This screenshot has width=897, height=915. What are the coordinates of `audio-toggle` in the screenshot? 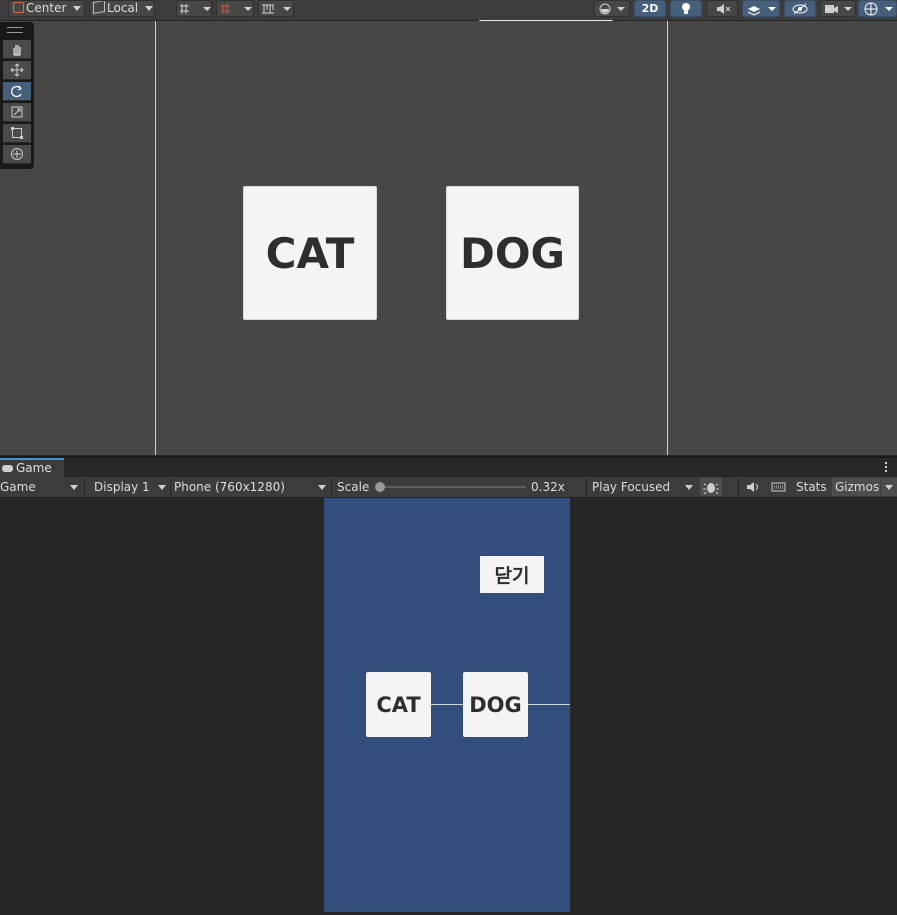 It's located at (722, 8).